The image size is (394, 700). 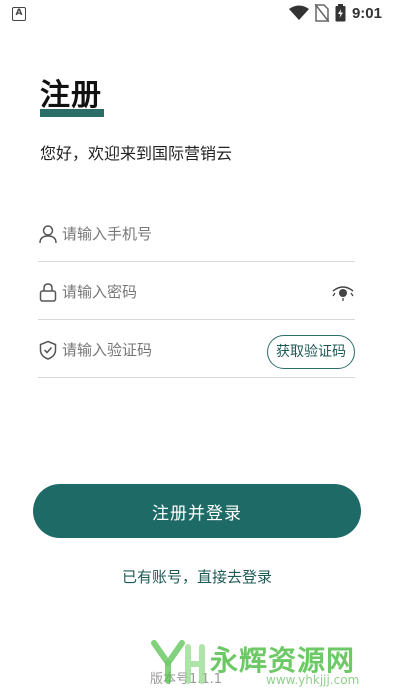 What do you see at coordinates (172, 292) in the screenshot?
I see `password-input` at bounding box center [172, 292].